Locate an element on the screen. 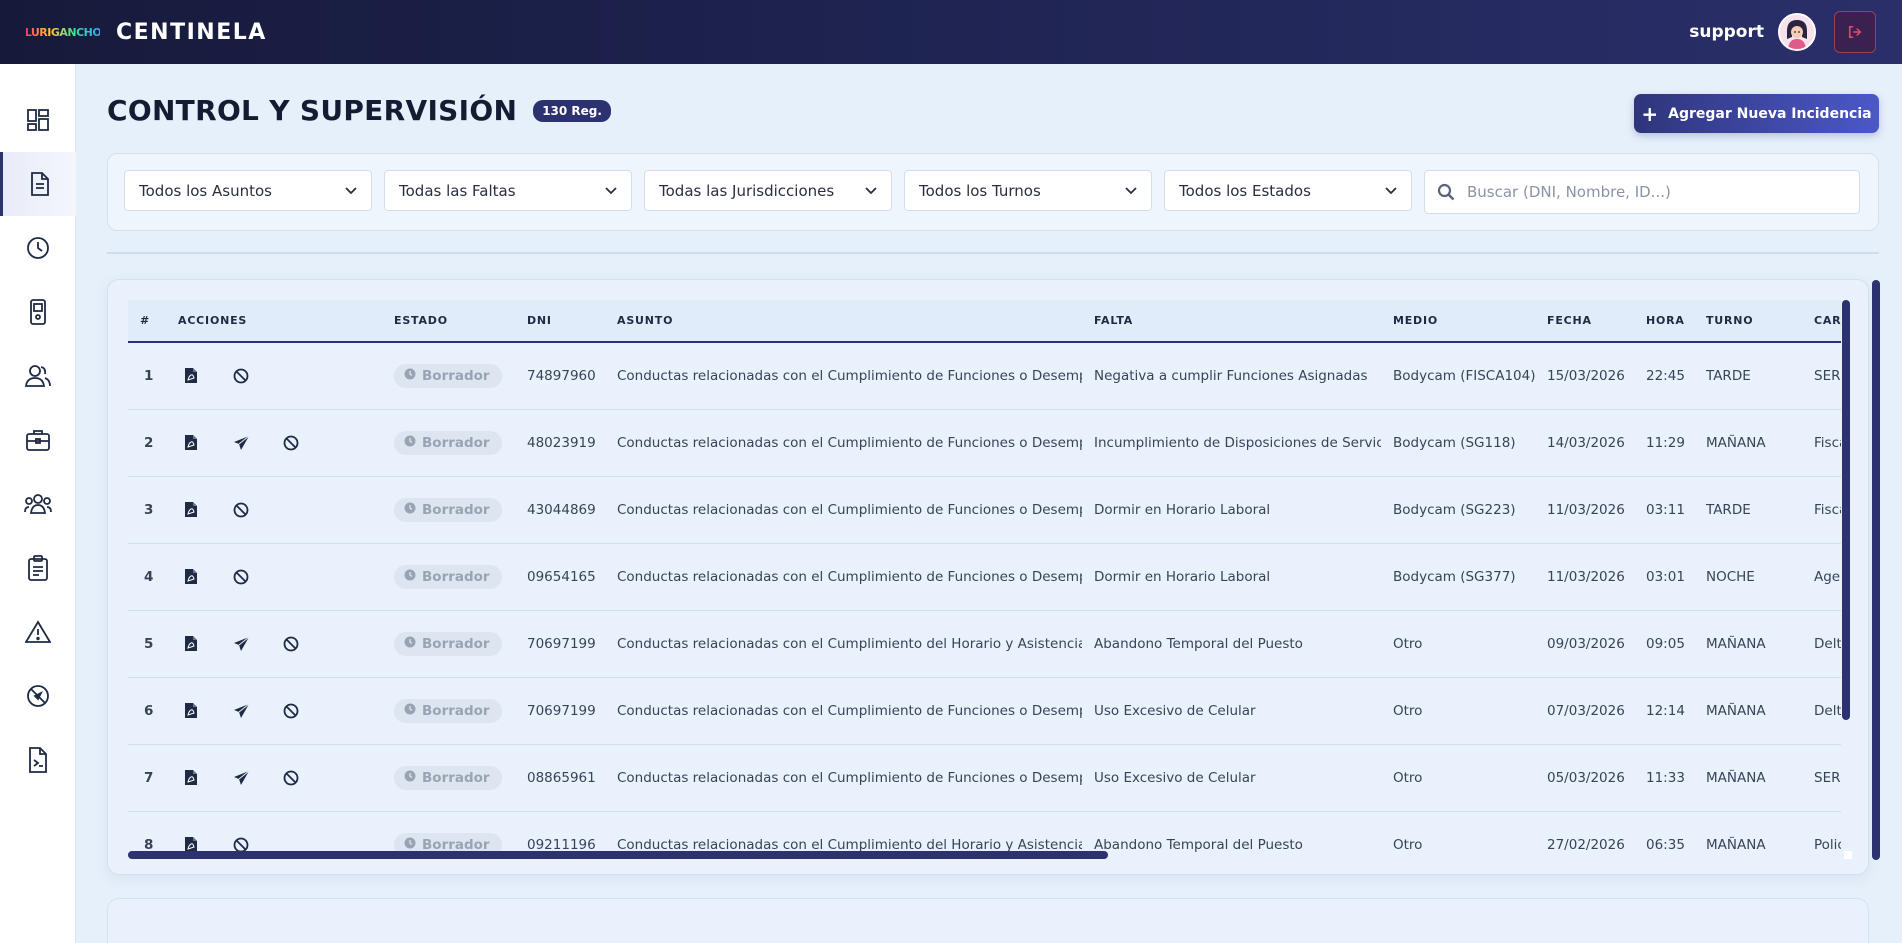  row-dni: 70697199 is located at coordinates (561, 643).